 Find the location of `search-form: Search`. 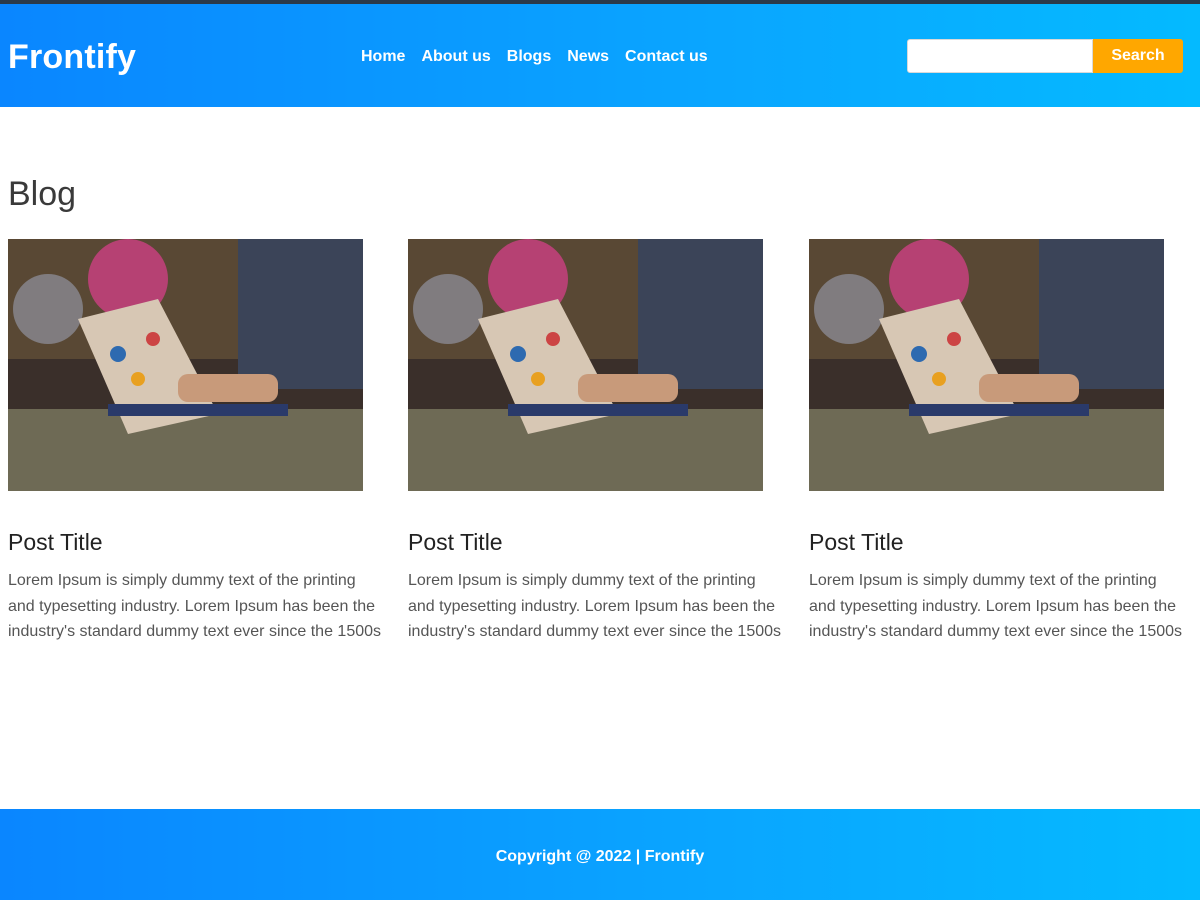

search-form: Search is located at coordinates (1045, 56).